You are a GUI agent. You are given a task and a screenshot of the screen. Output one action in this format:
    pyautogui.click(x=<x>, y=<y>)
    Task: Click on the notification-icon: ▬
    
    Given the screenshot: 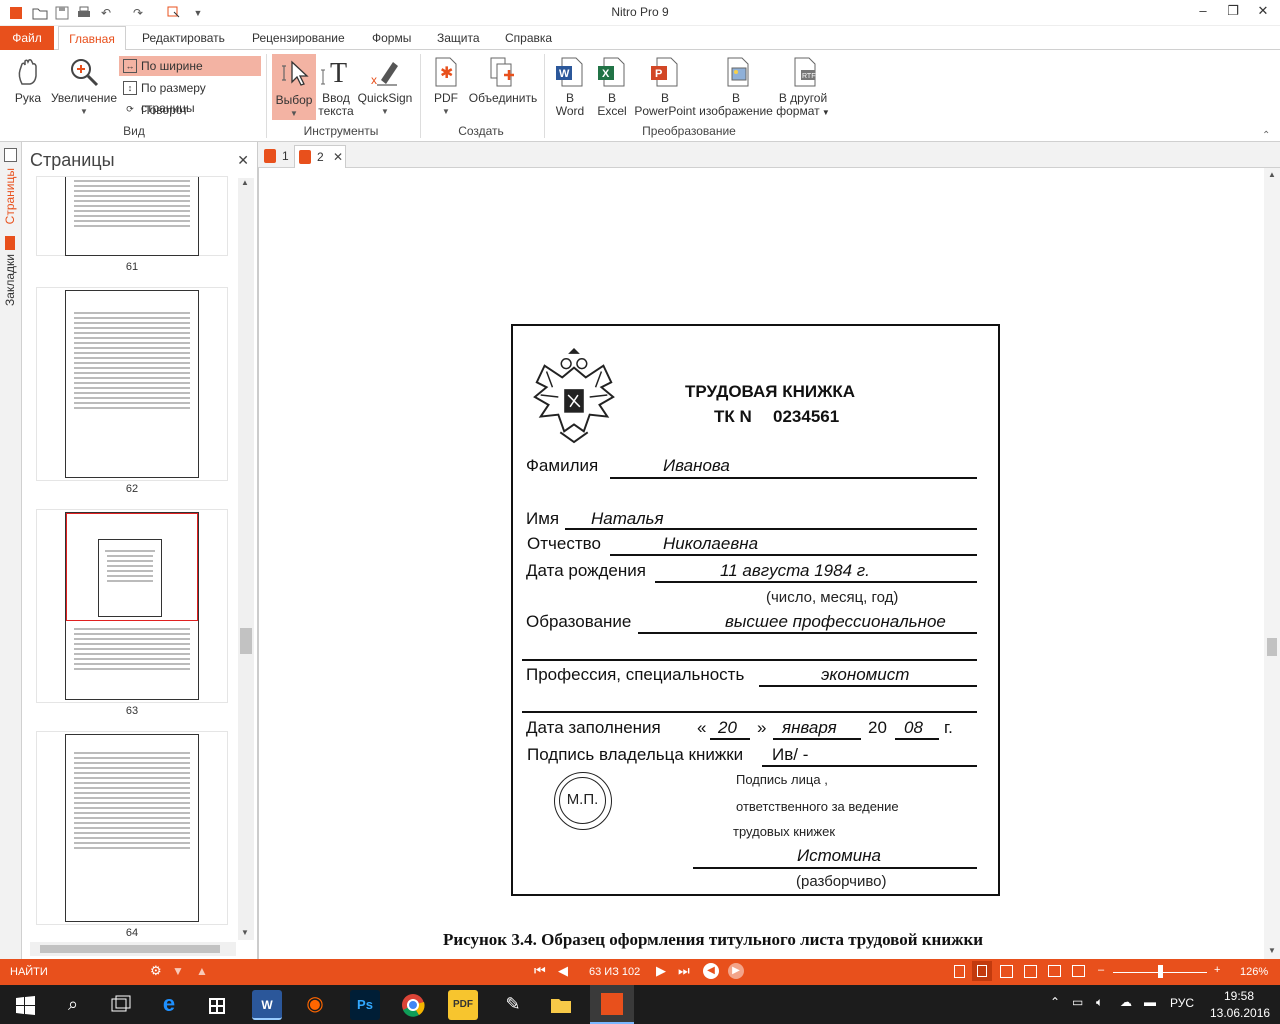 What is the action you would take?
    pyautogui.click(x=1150, y=1002)
    